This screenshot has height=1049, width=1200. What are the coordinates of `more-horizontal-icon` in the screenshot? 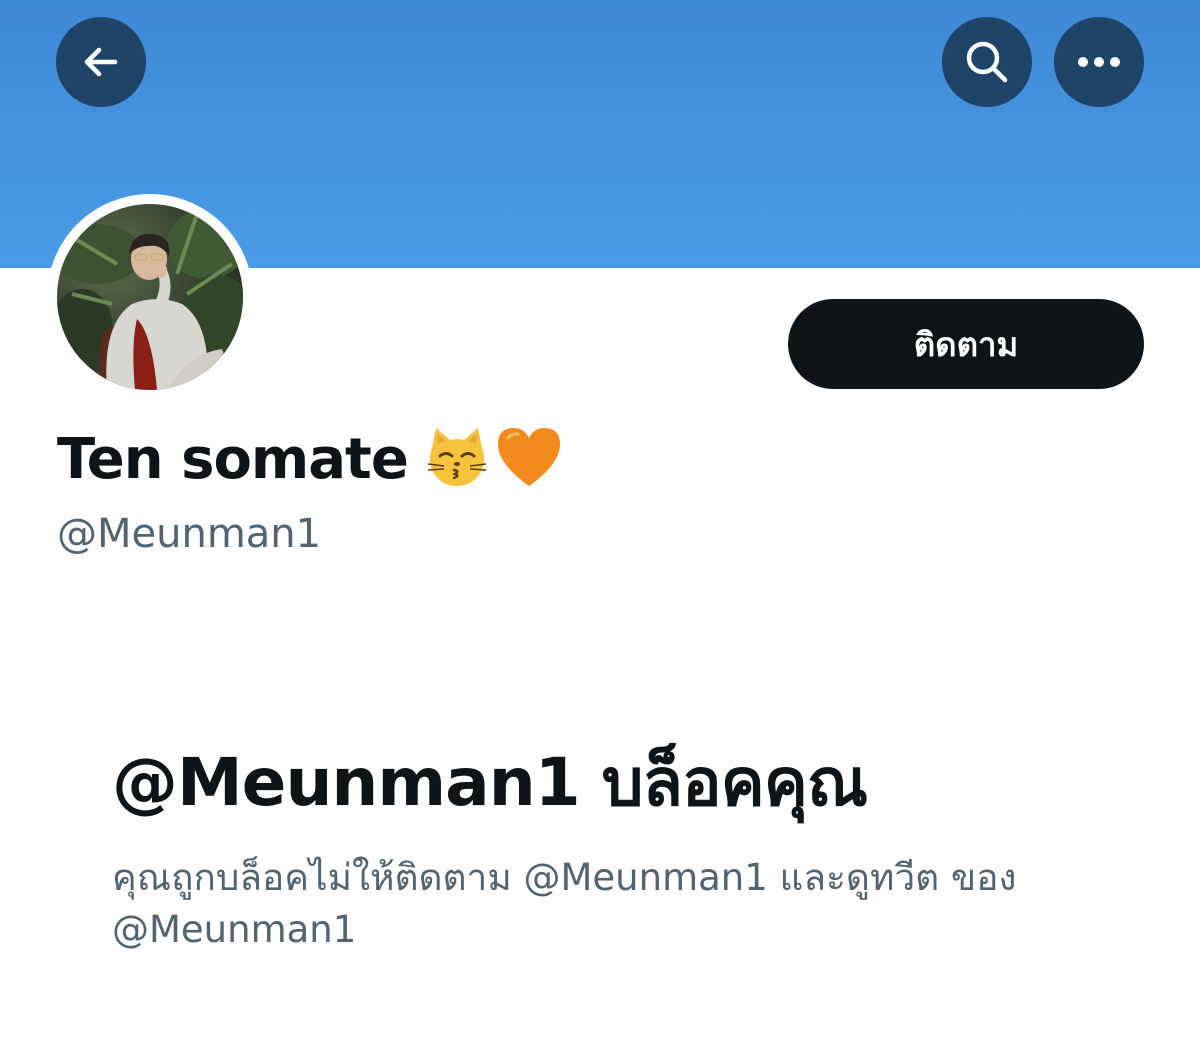 It's located at (1099, 62).